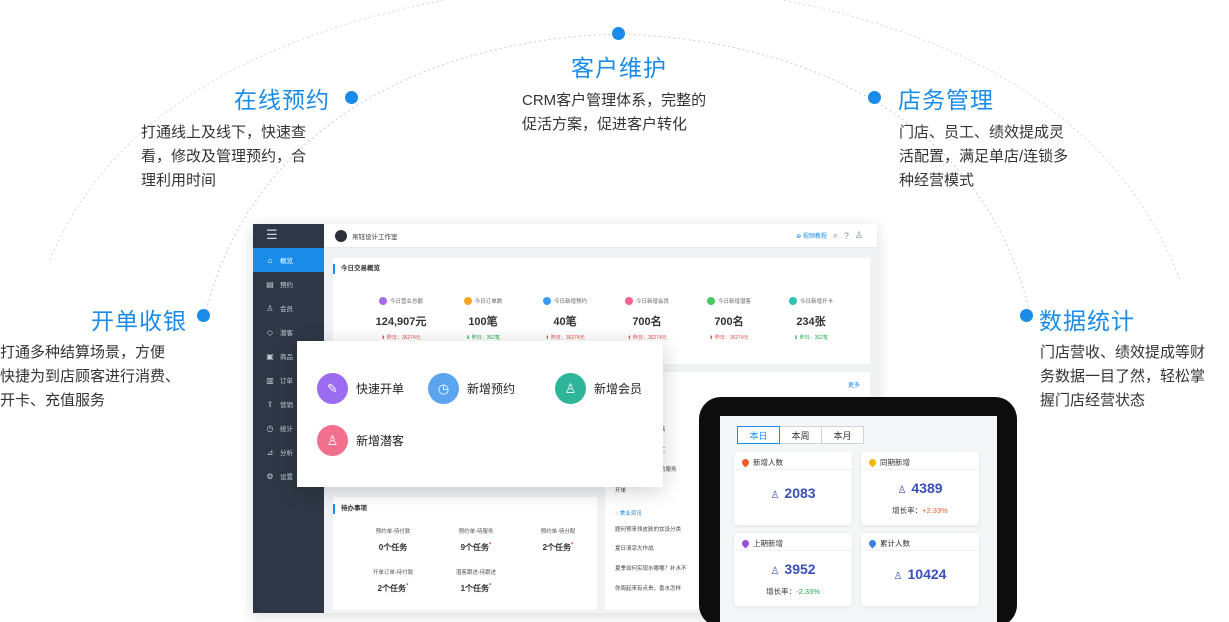 The height and width of the screenshot is (622, 1229). What do you see at coordinates (768, 543) in the screenshot?
I see `metric-title: 上期新增` at bounding box center [768, 543].